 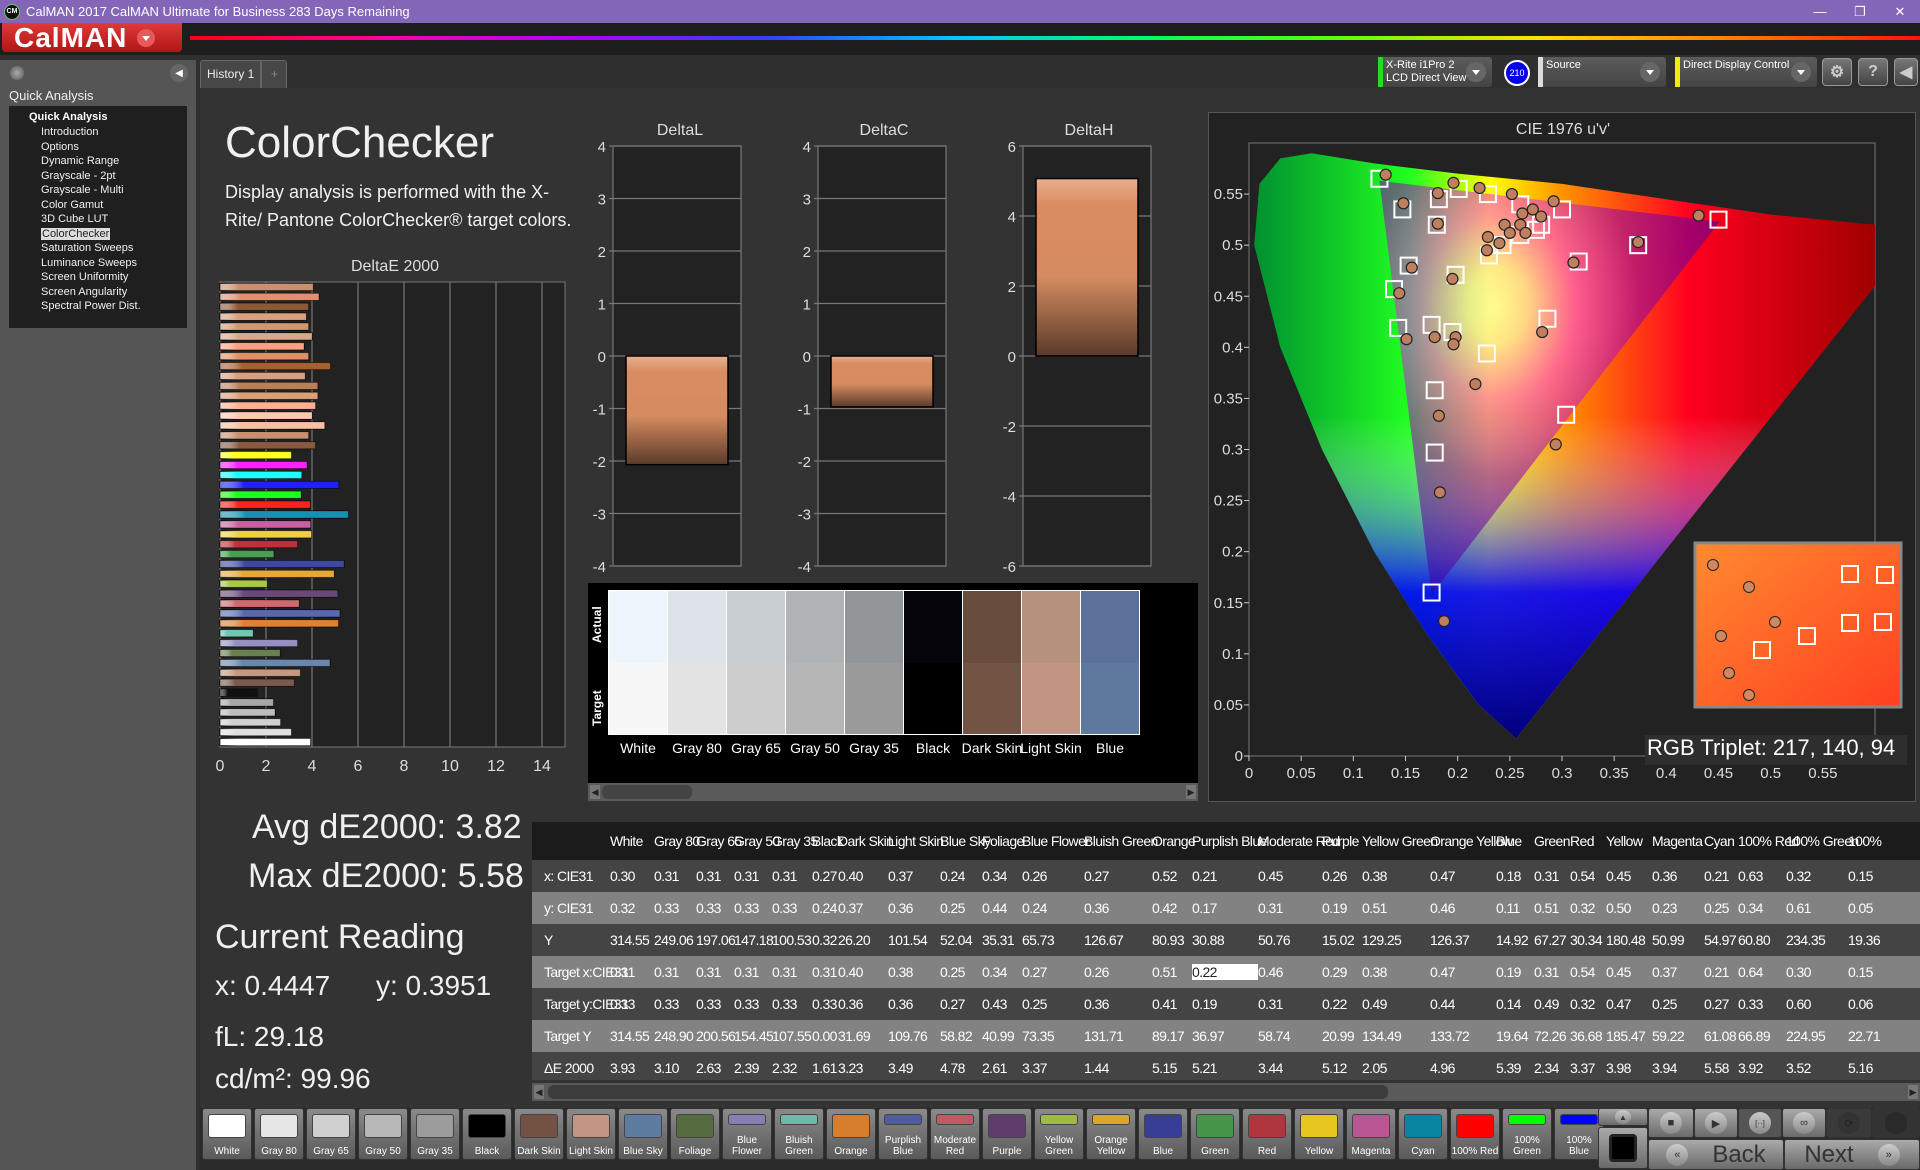 What do you see at coordinates (715, 1068) in the screenshot?
I see `table-cell: 2.63` at bounding box center [715, 1068].